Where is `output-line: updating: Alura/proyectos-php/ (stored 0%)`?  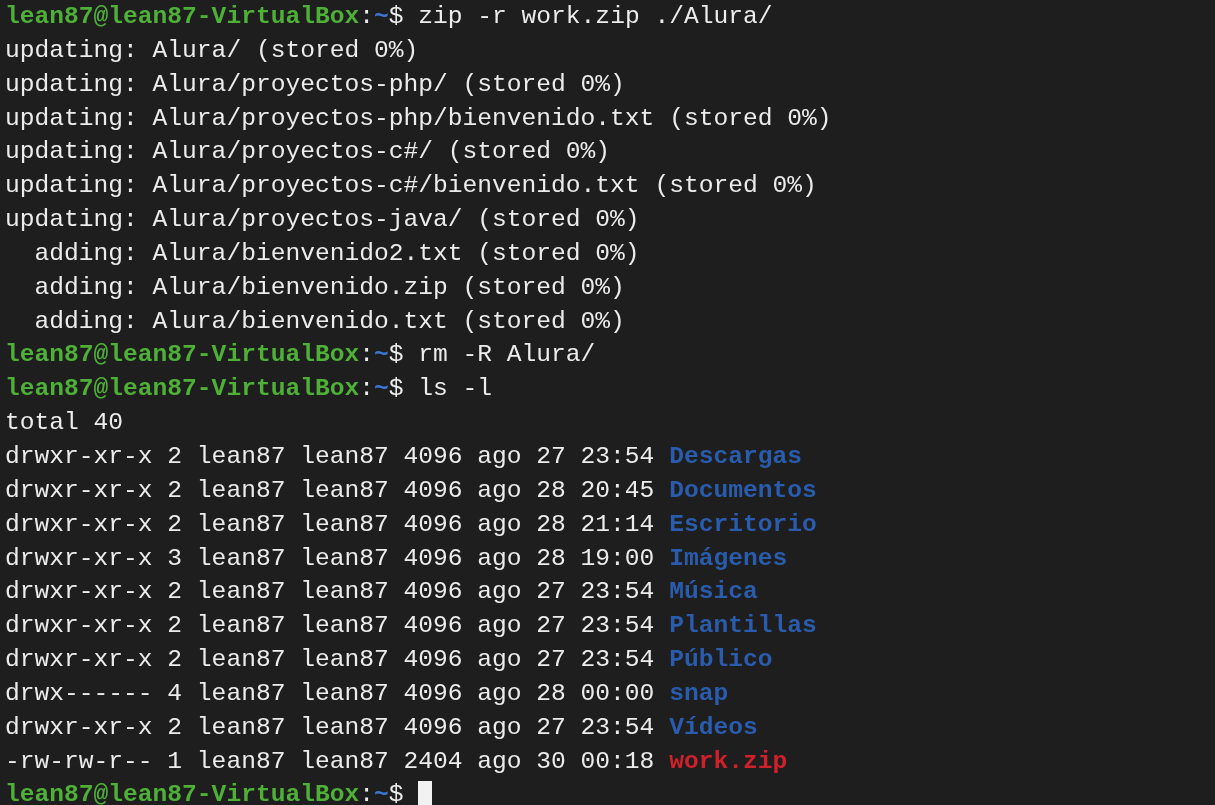
output-line: updating: Alura/proyectos-php/ (stored 0%) is located at coordinates (315, 84).